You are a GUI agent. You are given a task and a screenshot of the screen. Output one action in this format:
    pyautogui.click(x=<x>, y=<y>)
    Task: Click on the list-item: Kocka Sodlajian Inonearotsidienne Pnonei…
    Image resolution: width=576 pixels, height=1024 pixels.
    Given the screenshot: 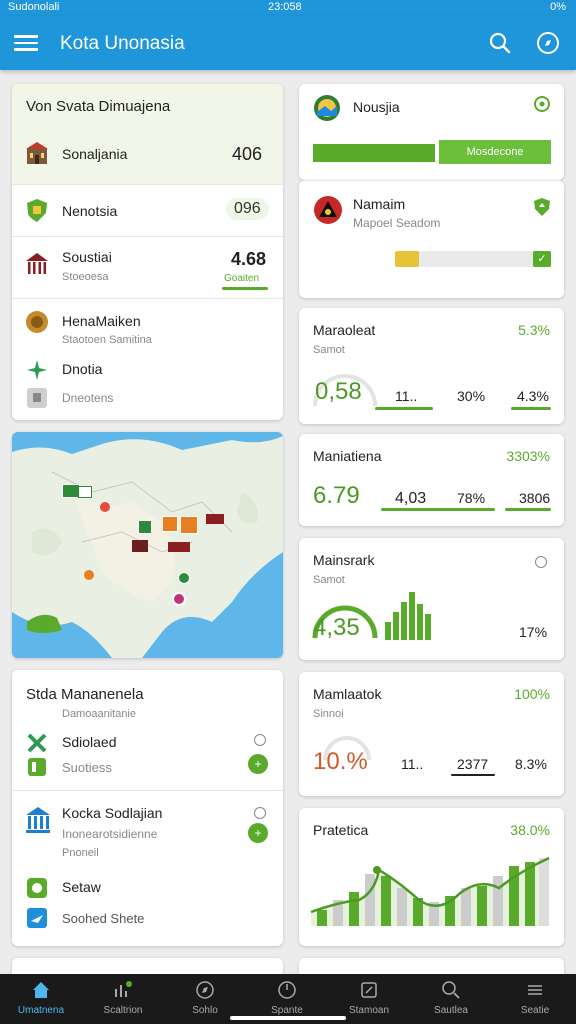 What is the action you would take?
    pyautogui.click(x=147, y=868)
    